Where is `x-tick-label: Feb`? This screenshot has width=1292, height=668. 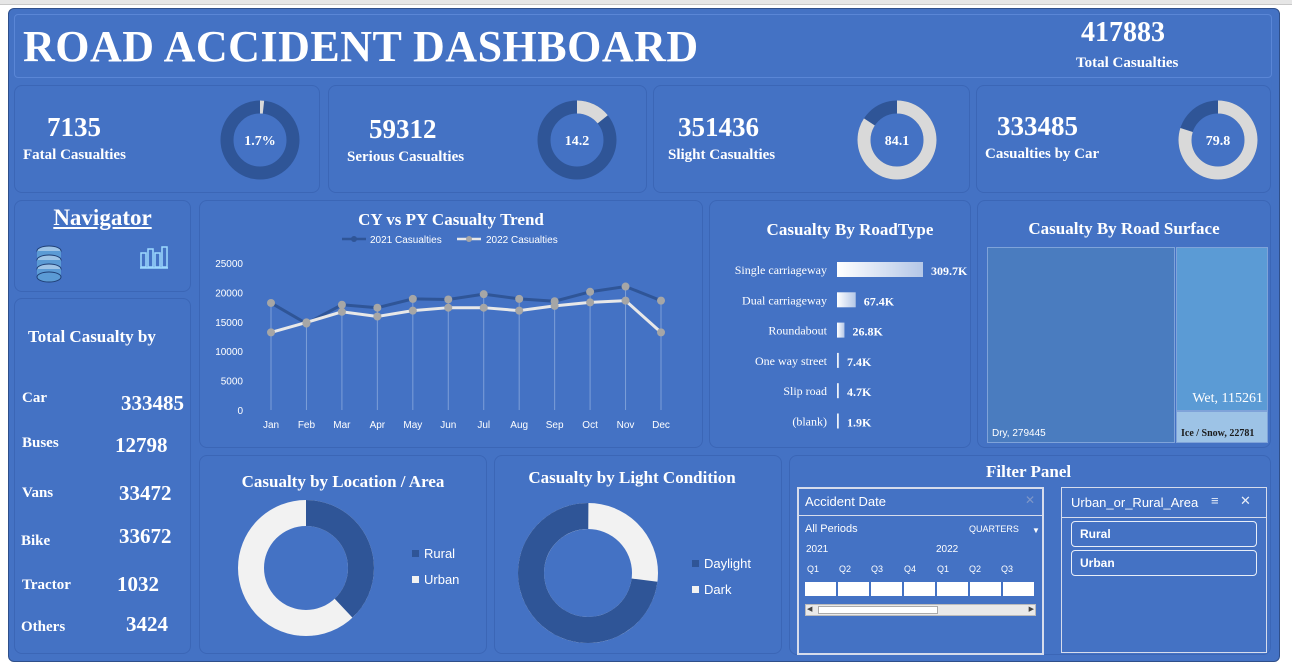 x-tick-label: Feb is located at coordinates (307, 425).